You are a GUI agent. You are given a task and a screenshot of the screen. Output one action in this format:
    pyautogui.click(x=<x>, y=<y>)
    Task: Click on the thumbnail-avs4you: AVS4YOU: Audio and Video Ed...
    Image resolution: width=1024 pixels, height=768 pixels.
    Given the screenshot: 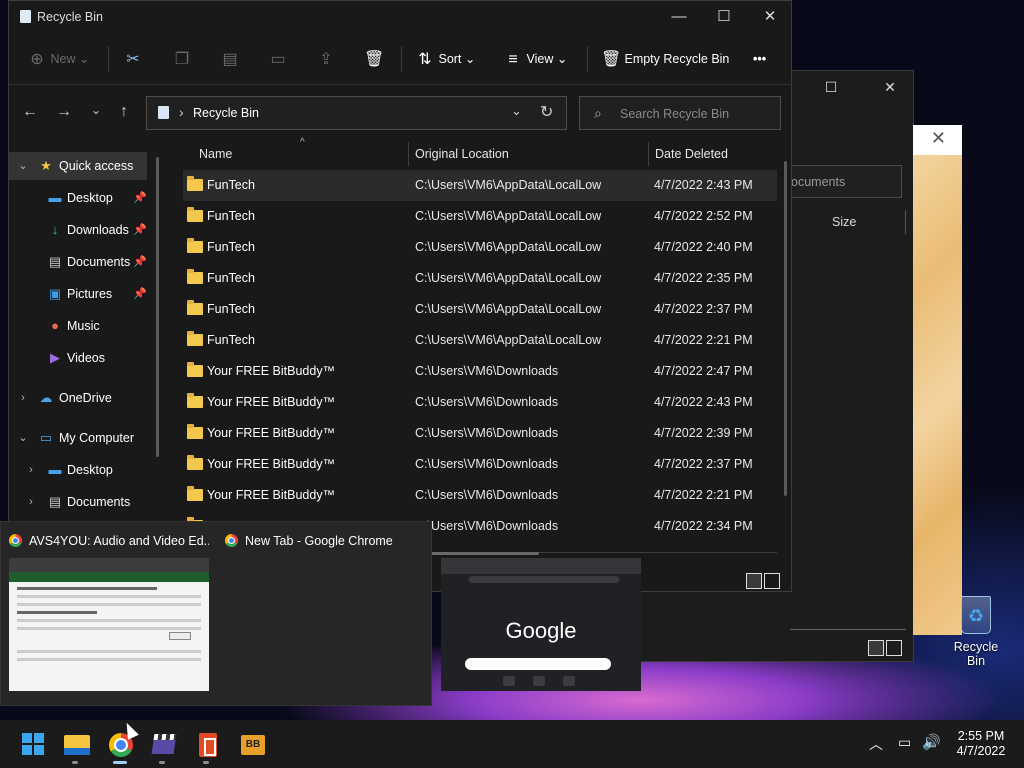 What is the action you would take?
    pyautogui.click(x=109, y=614)
    